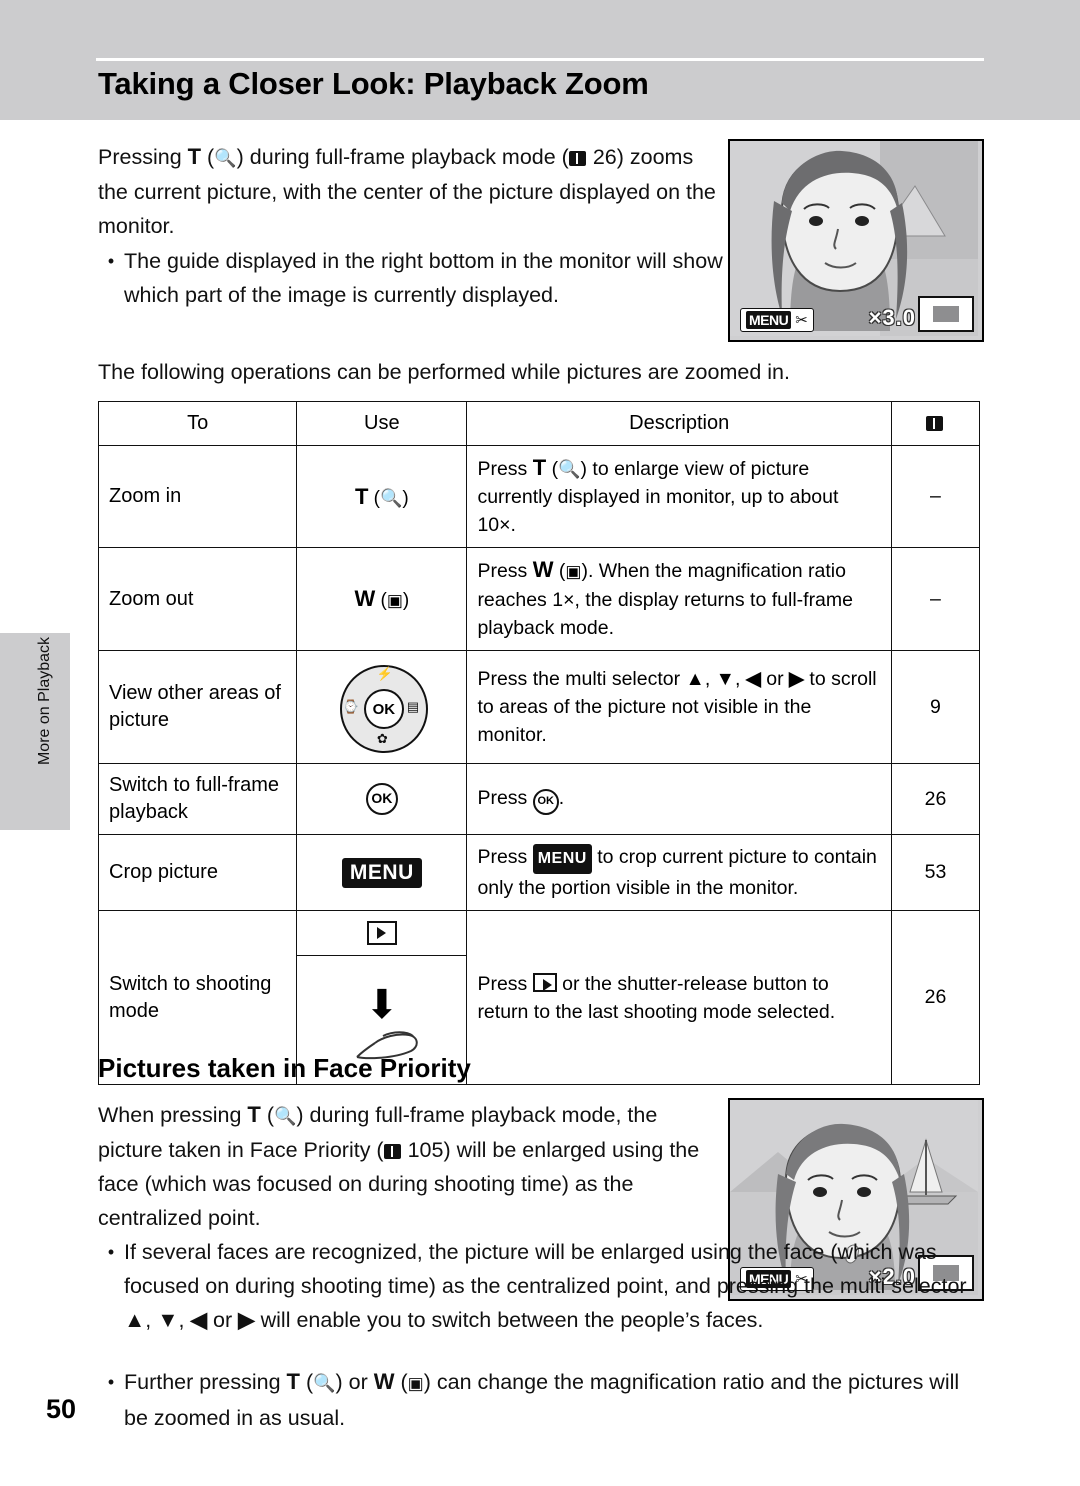 The height and width of the screenshot is (1486, 1080). What do you see at coordinates (679, 423) in the screenshot?
I see `header-description: Description` at bounding box center [679, 423].